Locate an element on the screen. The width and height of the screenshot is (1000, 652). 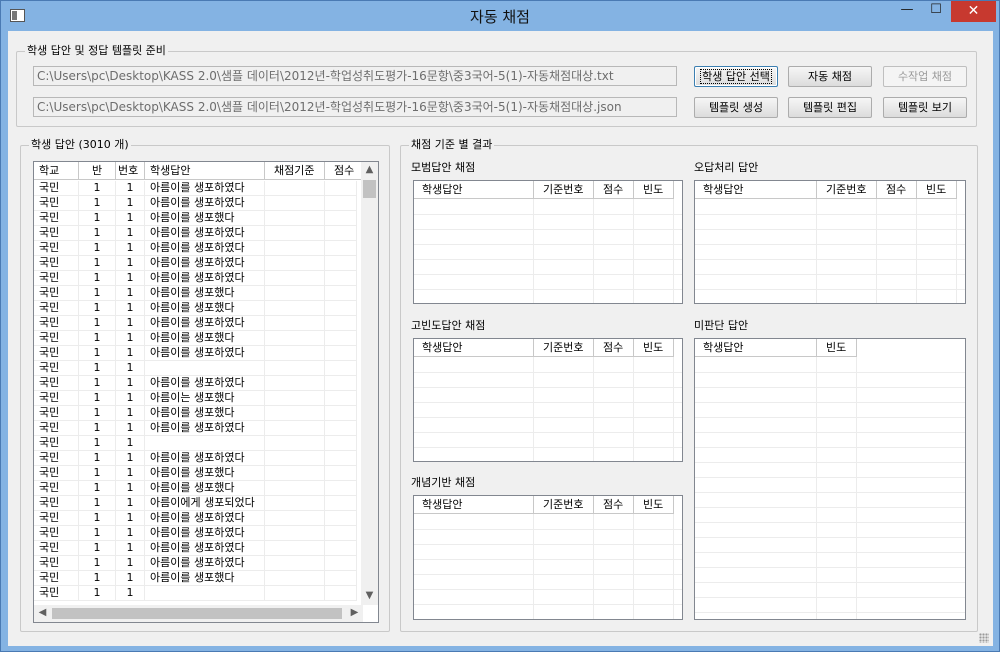
frequent-col-header: 점수 is located at coordinates (614, 348).